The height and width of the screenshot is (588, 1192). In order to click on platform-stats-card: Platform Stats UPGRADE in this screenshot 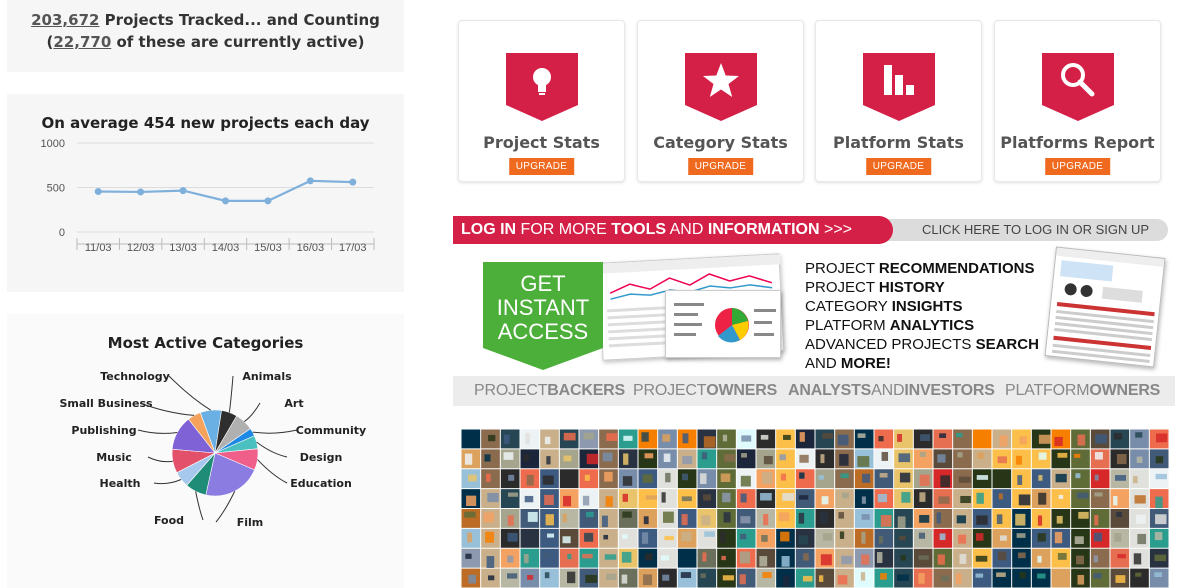, I will do `click(898, 101)`.